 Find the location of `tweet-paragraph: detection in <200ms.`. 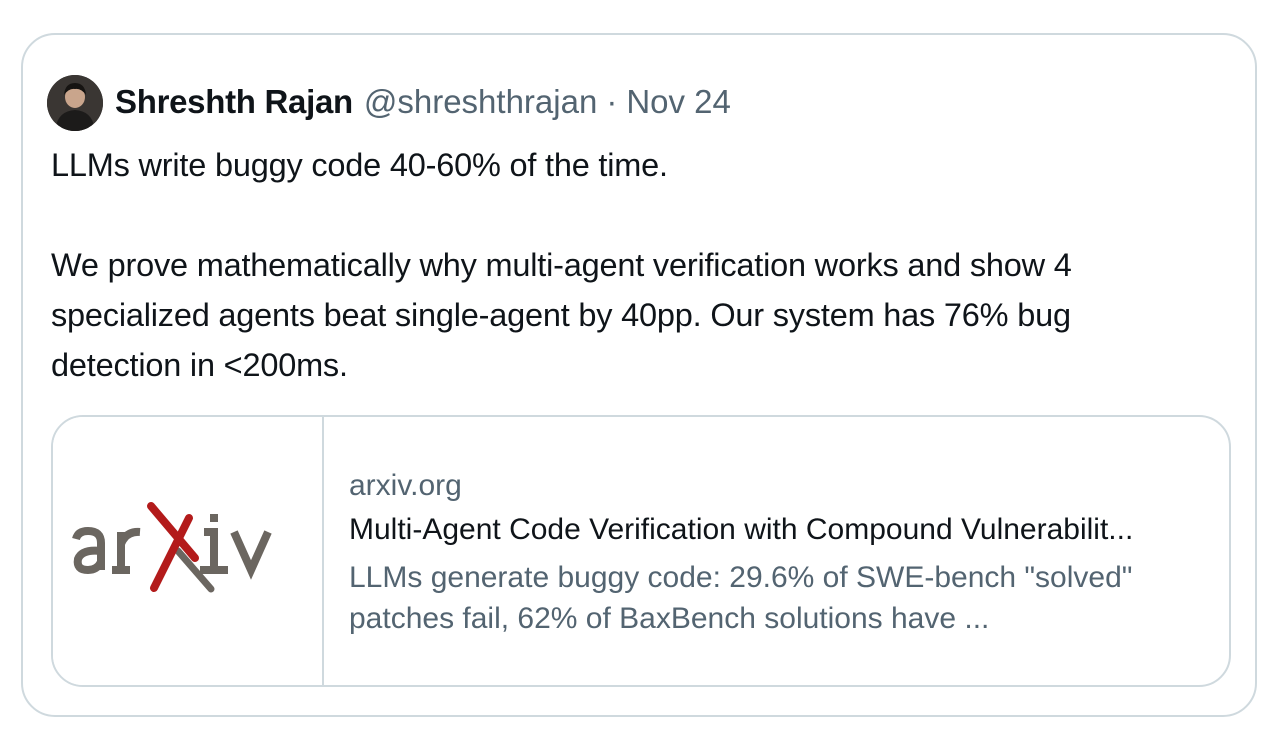

tweet-paragraph: detection in <200ms. is located at coordinates (199, 365).